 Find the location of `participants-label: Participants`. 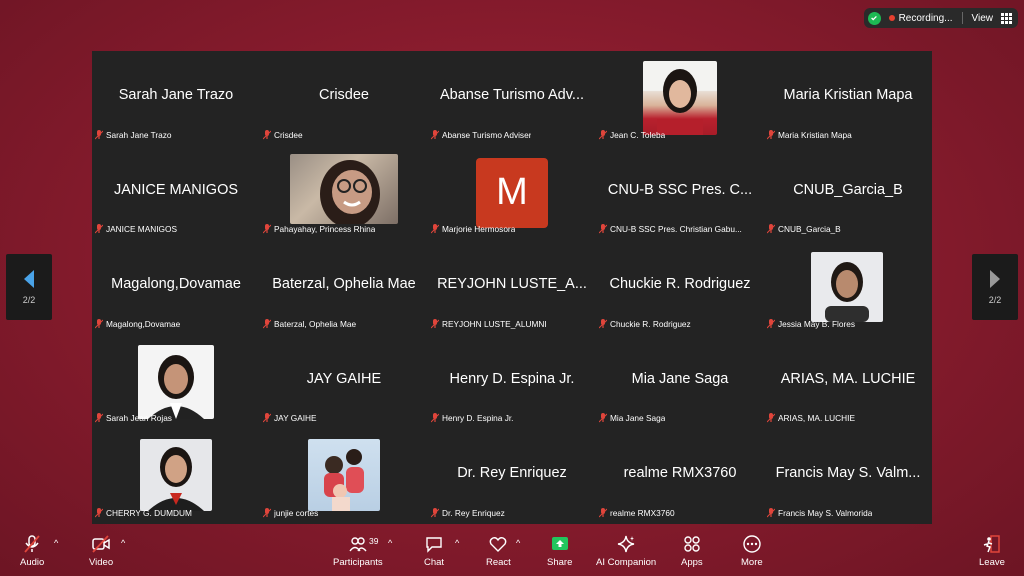

participants-label: Participants is located at coordinates (358, 562).